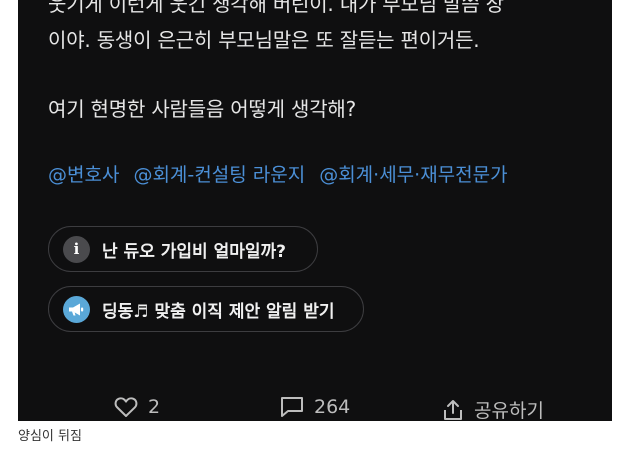  I want to click on share-button: 공유하기, so click(493, 408).